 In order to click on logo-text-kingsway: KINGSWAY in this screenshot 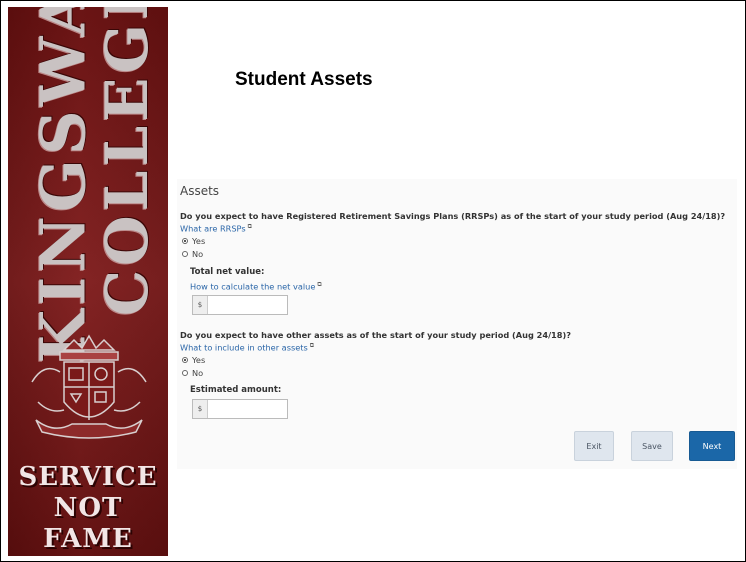, I will do `click(63, 185)`.